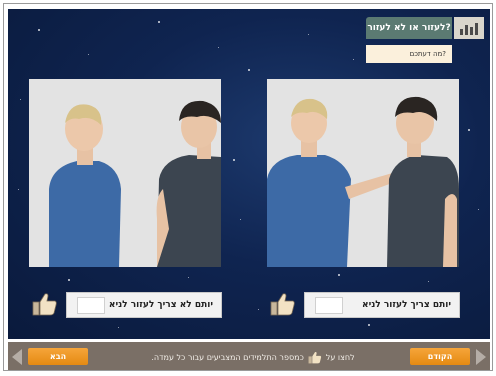 Image resolution: width=496 pixels, height=376 pixels. Describe the element at coordinates (469, 28) in the screenshot. I see `bar-chart-icon` at that location.